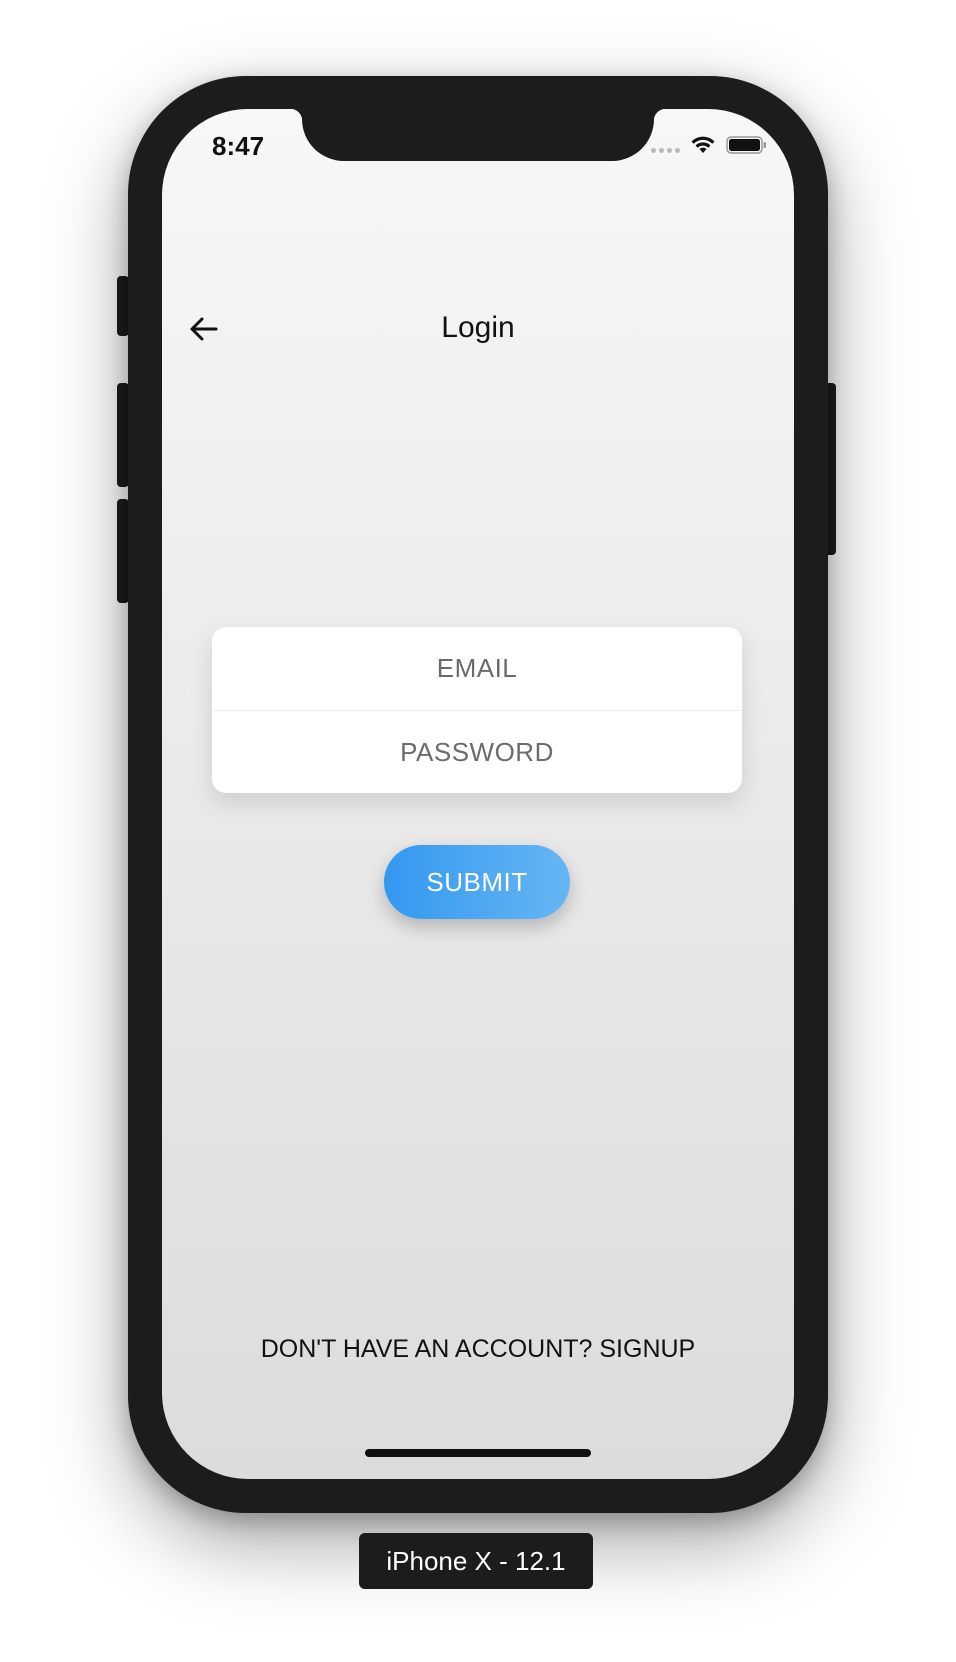  Describe the element at coordinates (477, 752) in the screenshot. I see `password-field` at that location.